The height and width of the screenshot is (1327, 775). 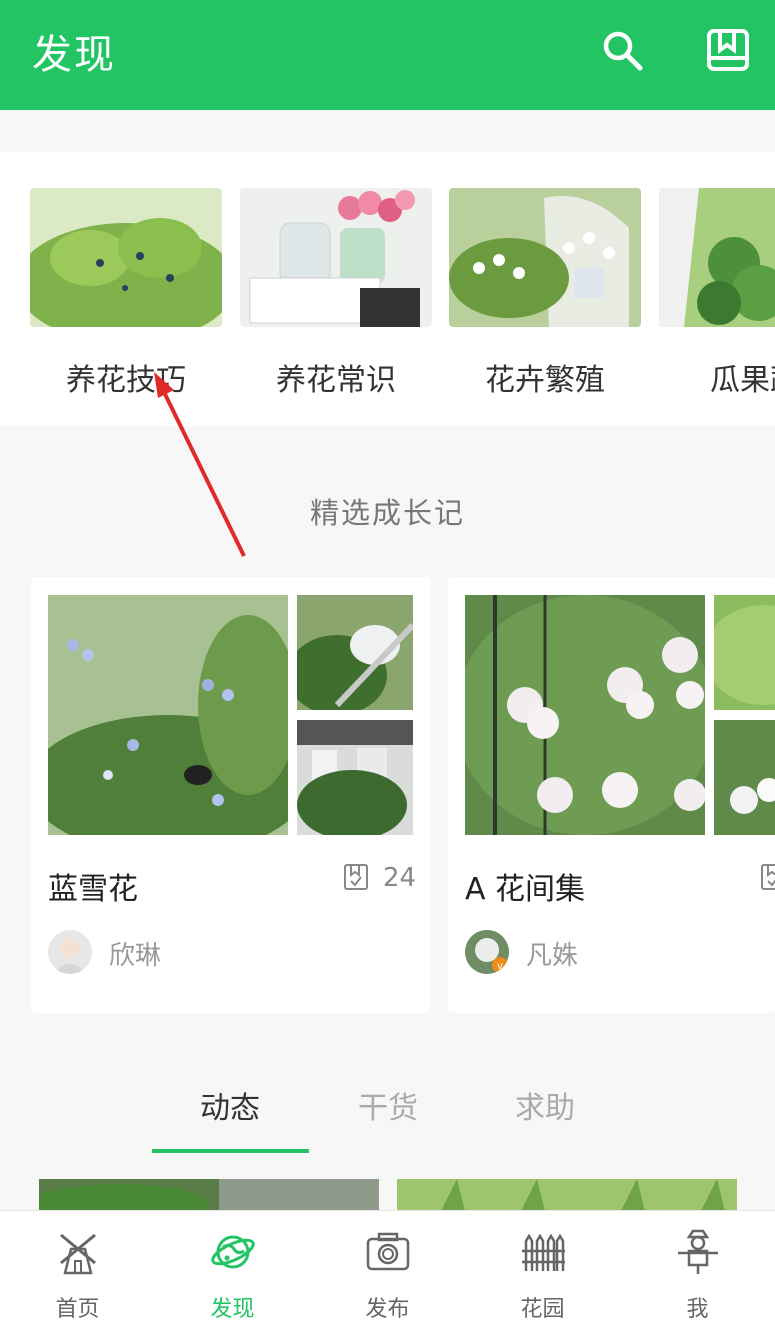 I want to click on section-title: 精选成长记, so click(x=387, y=513).